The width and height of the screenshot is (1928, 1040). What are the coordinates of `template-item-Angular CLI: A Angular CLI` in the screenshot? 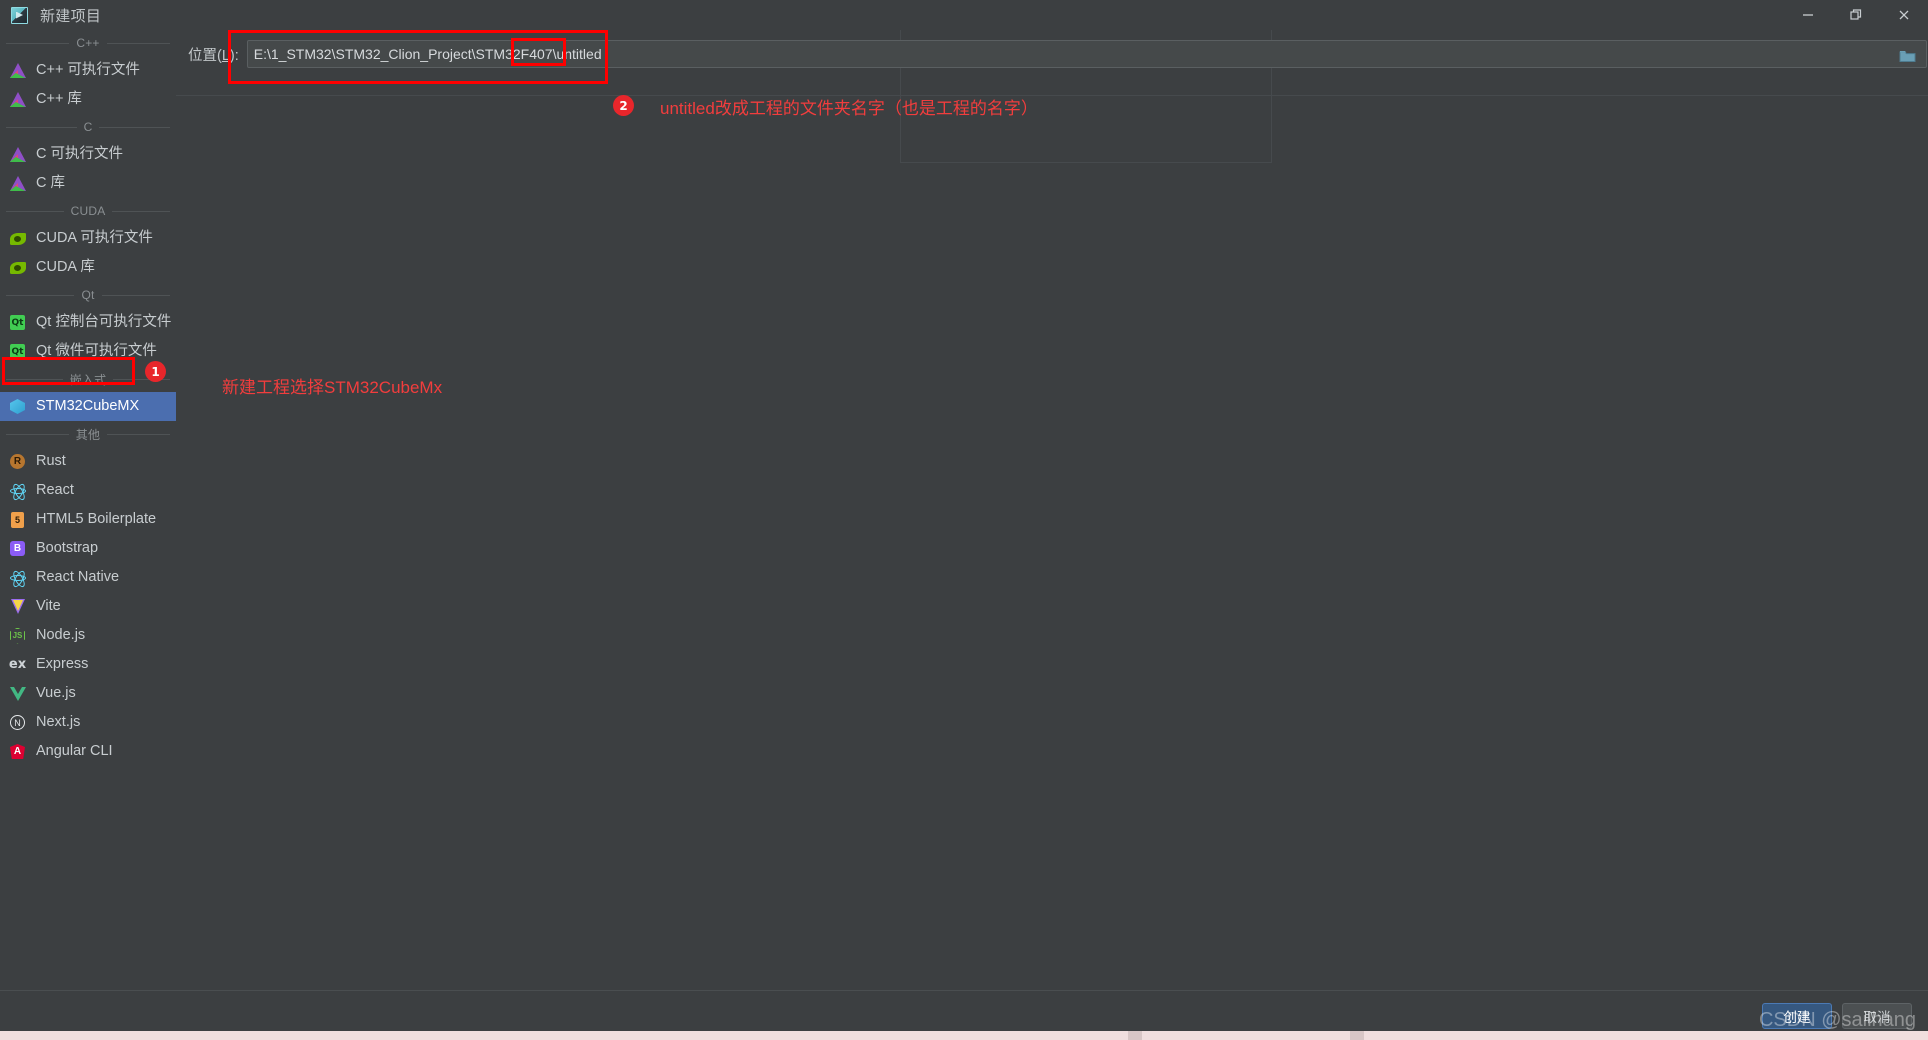 It's located at (88, 751).